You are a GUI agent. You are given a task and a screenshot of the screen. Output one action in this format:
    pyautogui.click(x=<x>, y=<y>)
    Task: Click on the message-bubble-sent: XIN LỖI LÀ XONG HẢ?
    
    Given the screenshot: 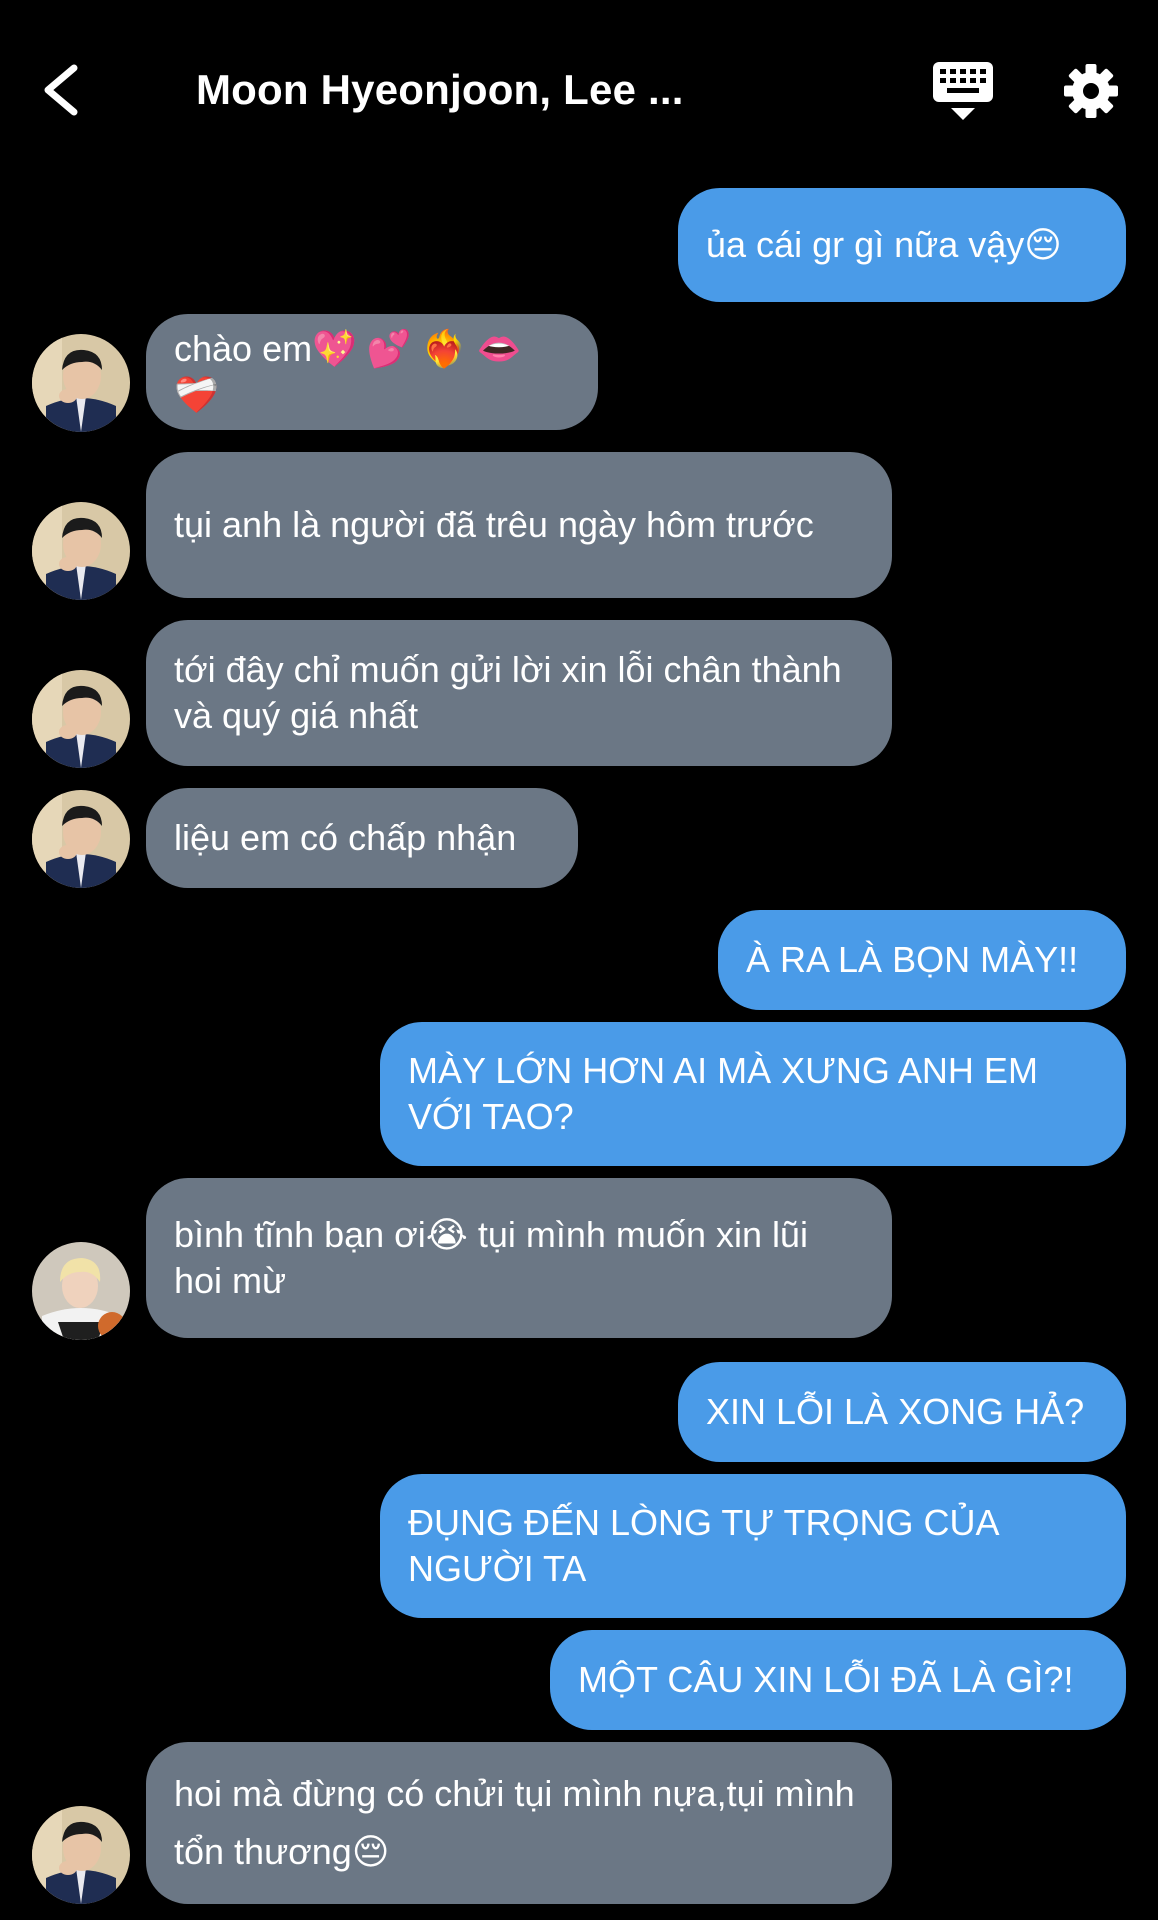 What is the action you would take?
    pyautogui.click(x=902, y=1412)
    